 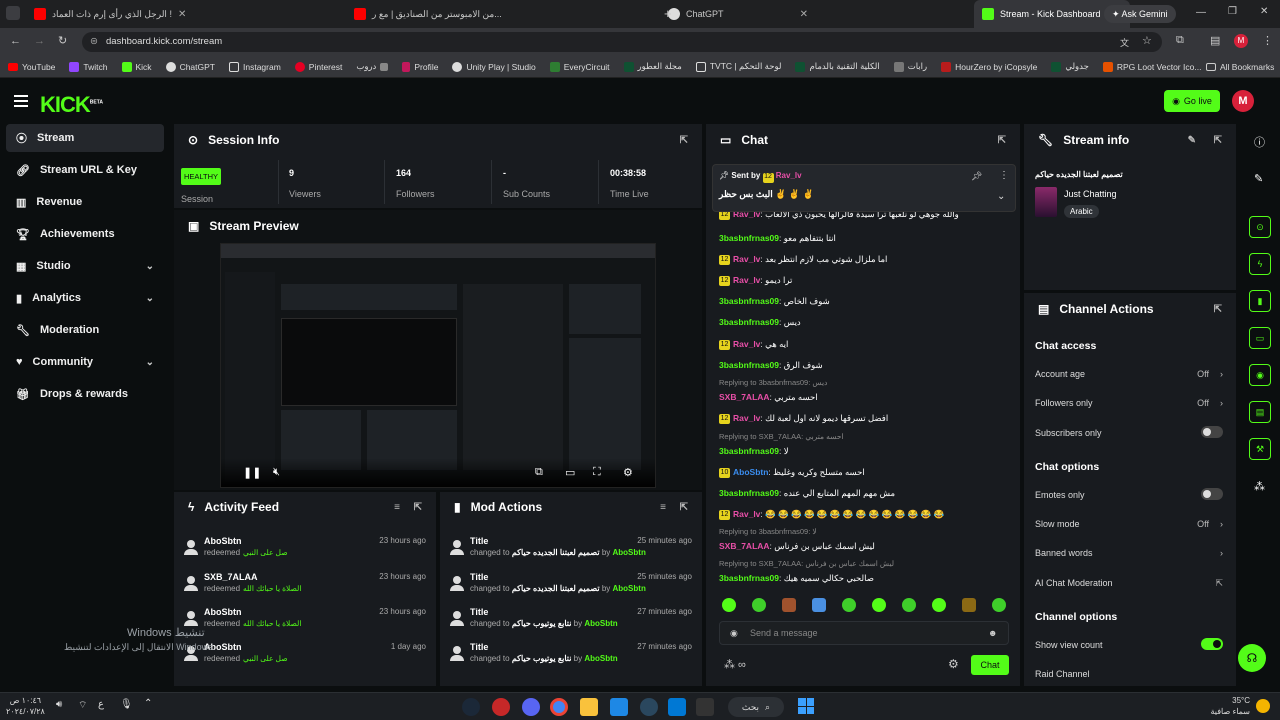 I want to click on back-icon: ←, so click(x=15, y=41).